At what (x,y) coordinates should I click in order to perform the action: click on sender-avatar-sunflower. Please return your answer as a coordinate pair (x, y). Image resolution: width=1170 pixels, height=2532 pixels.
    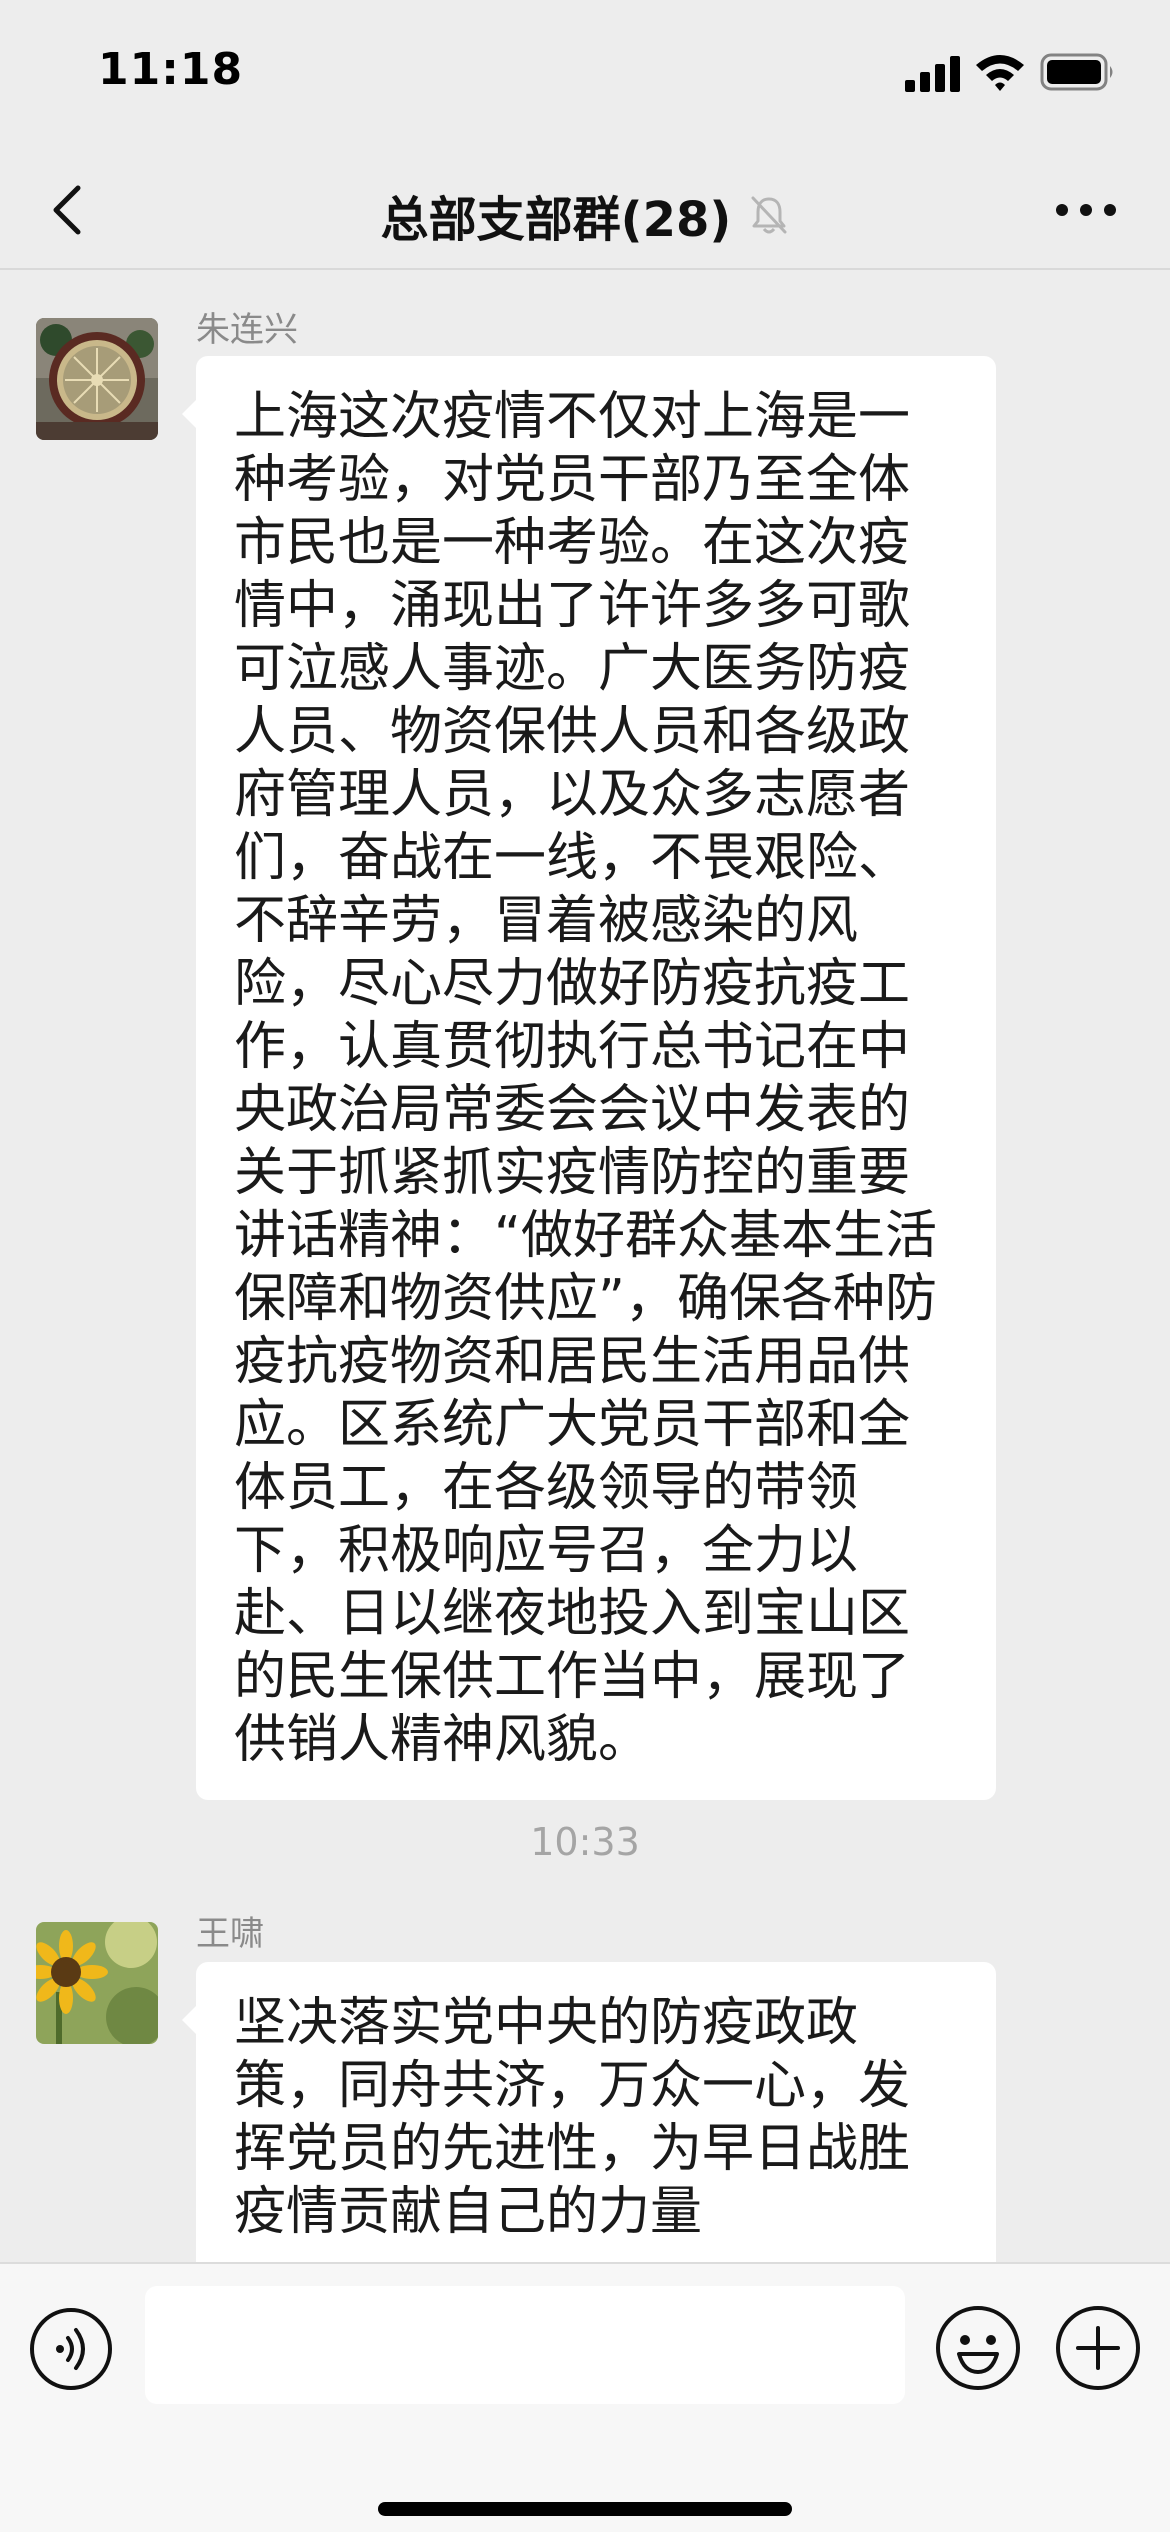
    Looking at the image, I should click on (97, 1983).